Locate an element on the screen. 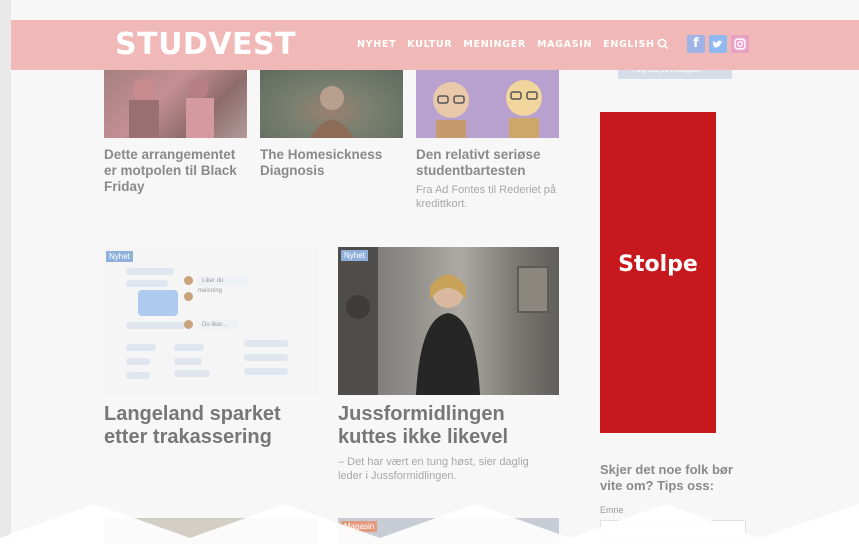 The width and height of the screenshot is (859, 544). facebook-icon: f is located at coordinates (696, 44).